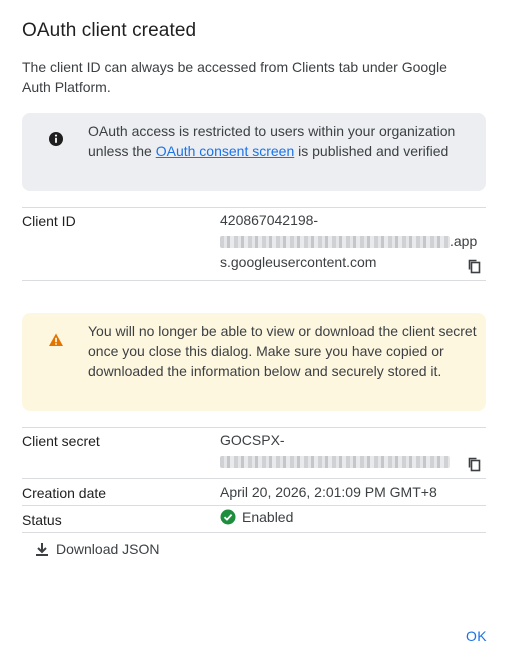 The width and height of the screenshot is (510, 660). Describe the element at coordinates (49, 221) in the screenshot. I see `client-id-label: Client ID` at that location.